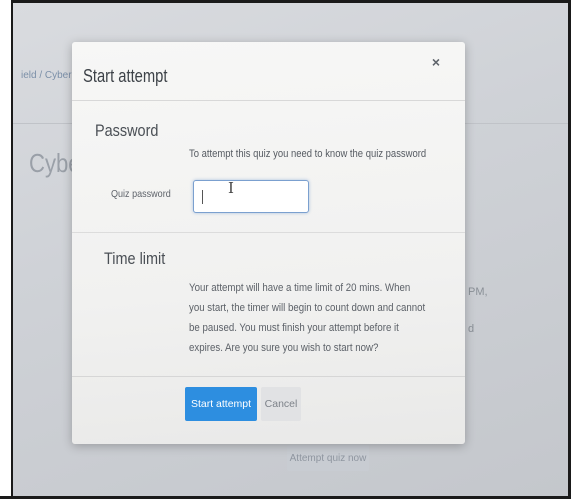  Describe the element at coordinates (471, 329) in the screenshot. I see `background-text-fragment: d` at that location.